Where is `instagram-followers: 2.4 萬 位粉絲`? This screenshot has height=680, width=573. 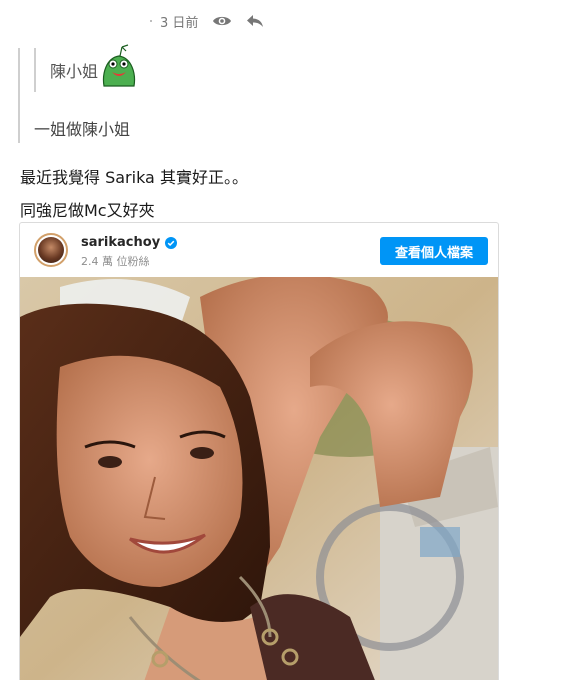 instagram-followers: 2.4 萬 位粉絲 is located at coordinates (115, 261).